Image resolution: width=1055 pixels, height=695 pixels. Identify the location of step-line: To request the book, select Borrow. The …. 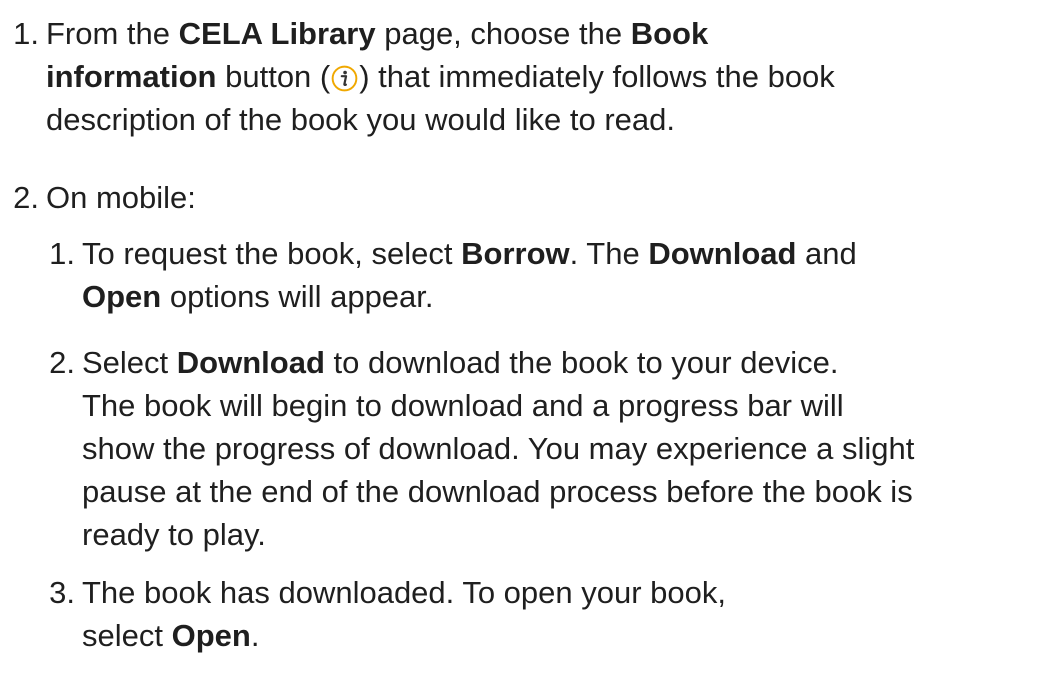
(469, 253).